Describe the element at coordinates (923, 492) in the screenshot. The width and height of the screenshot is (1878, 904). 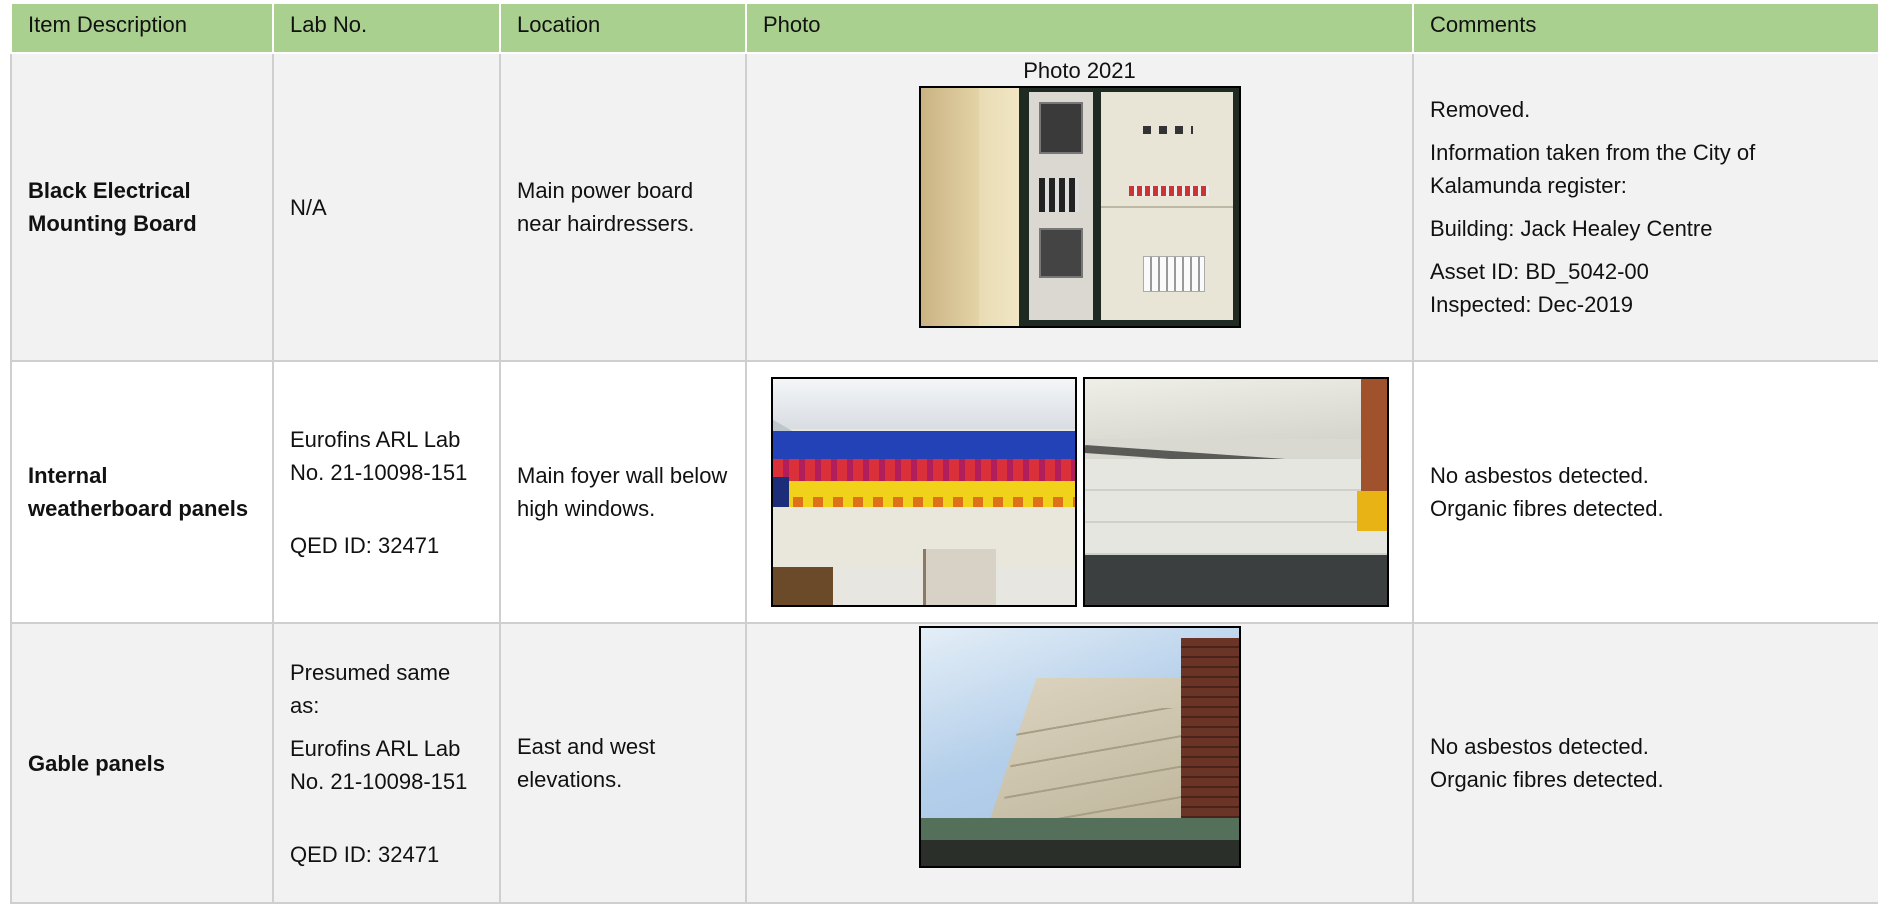
I see `foyer-wall-photo` at that location.